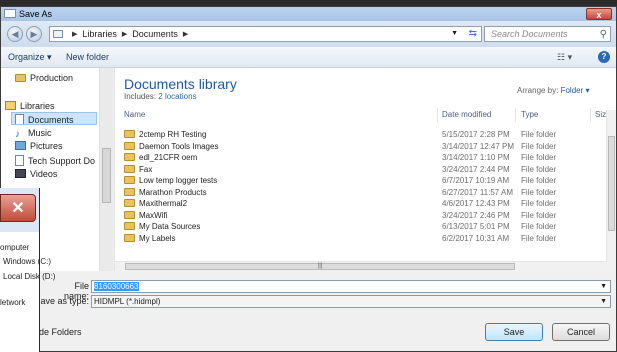 The width and height of the screenshot is (617, 352). Describe the element at coordinates (163, 203) in the screenshot. I see `file-name: Maxithermal2` at that location.